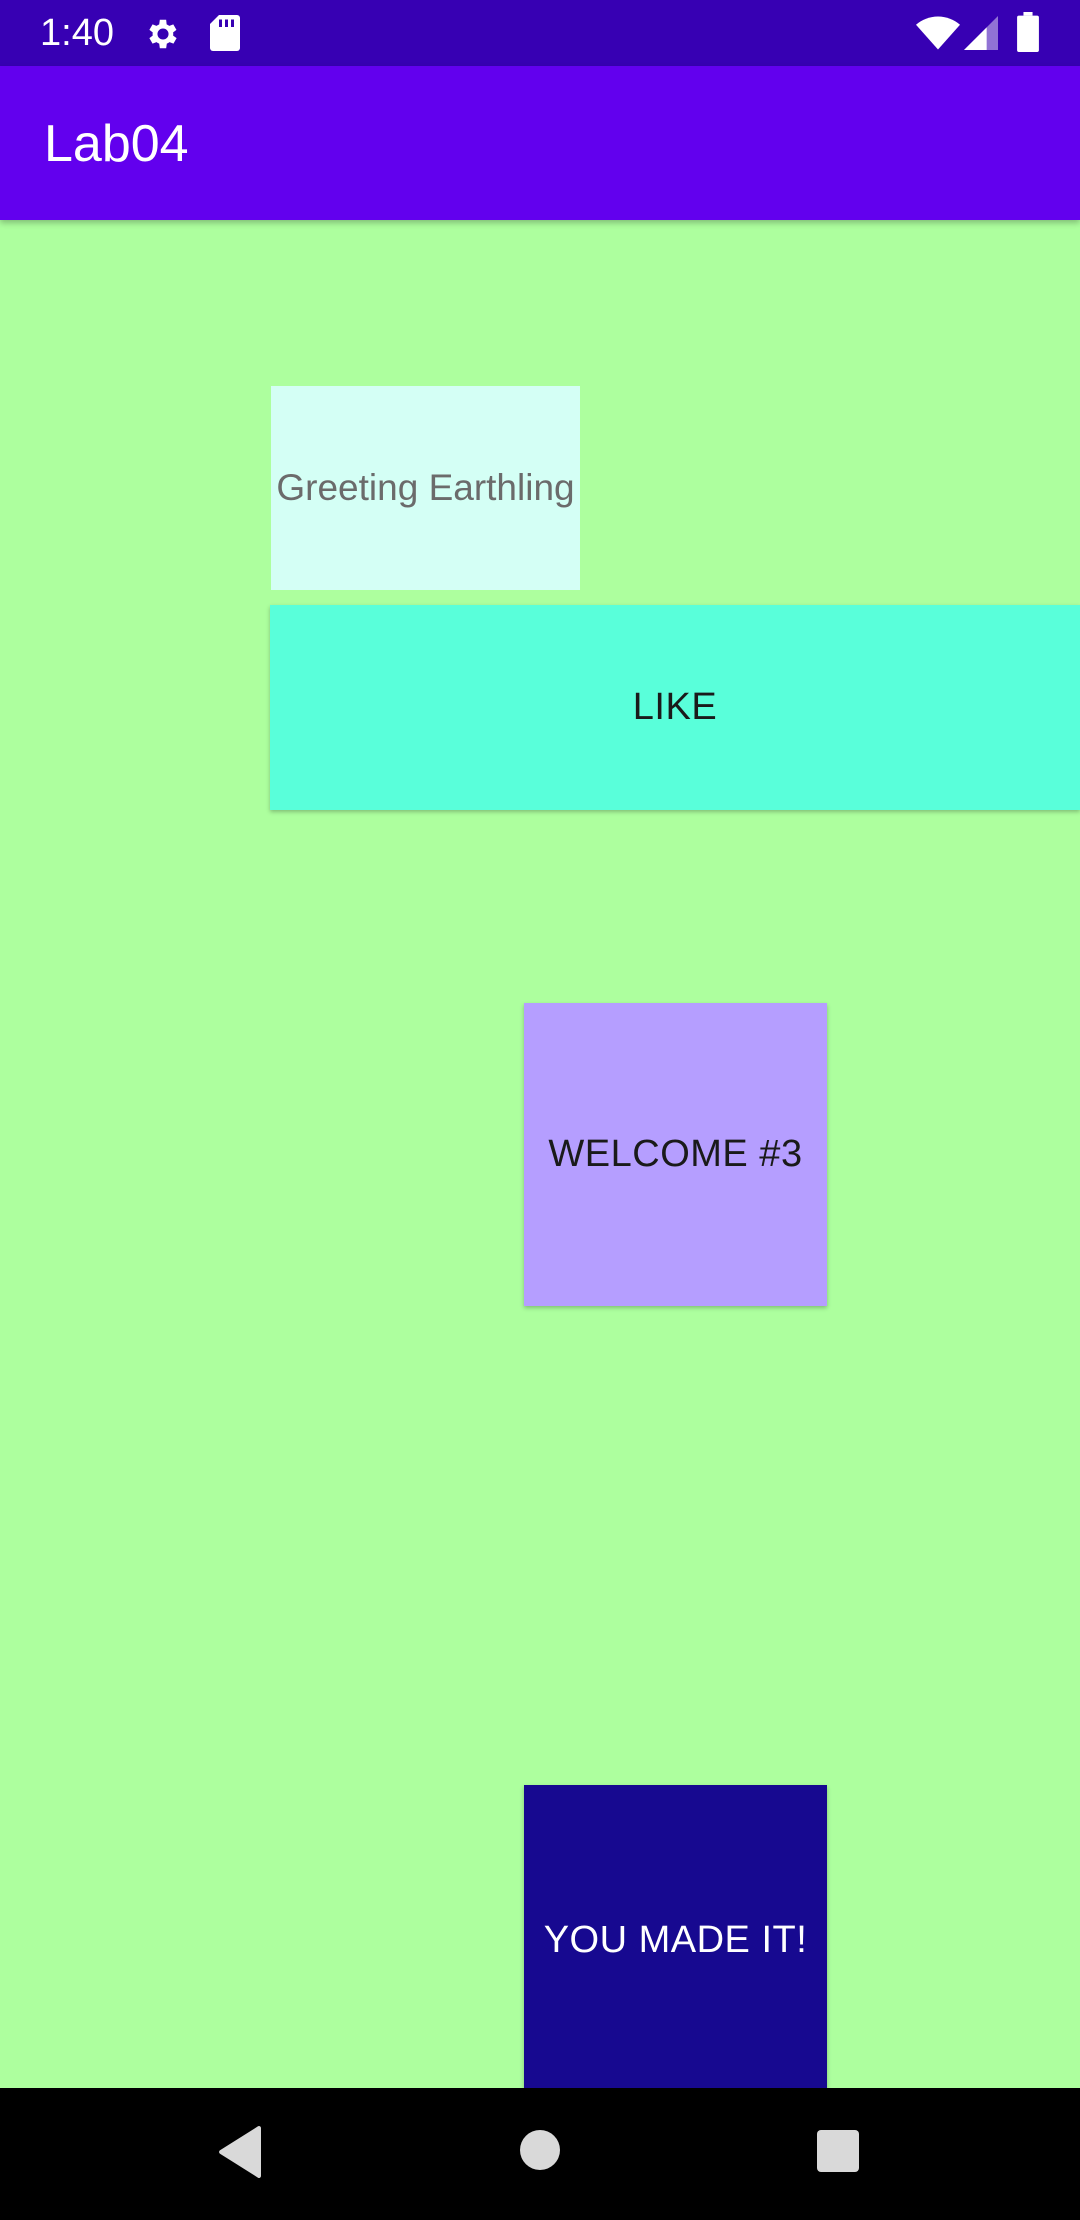  I want to click on app-bar: Lab04, so click(540, 143).